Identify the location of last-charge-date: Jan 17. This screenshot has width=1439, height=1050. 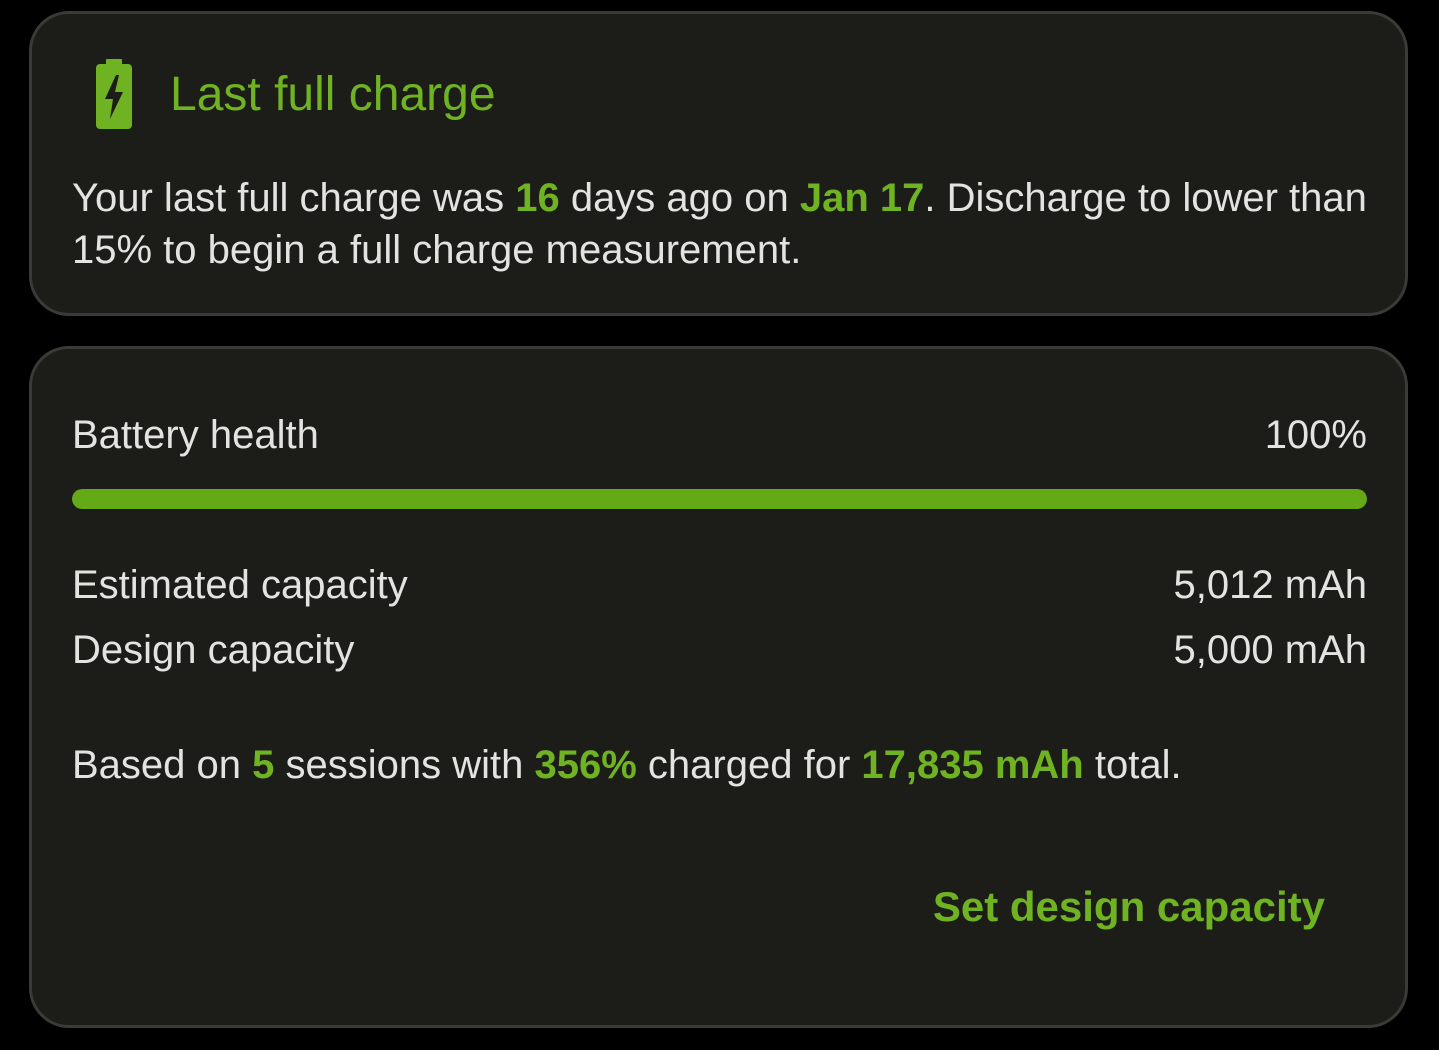
(862, 198).